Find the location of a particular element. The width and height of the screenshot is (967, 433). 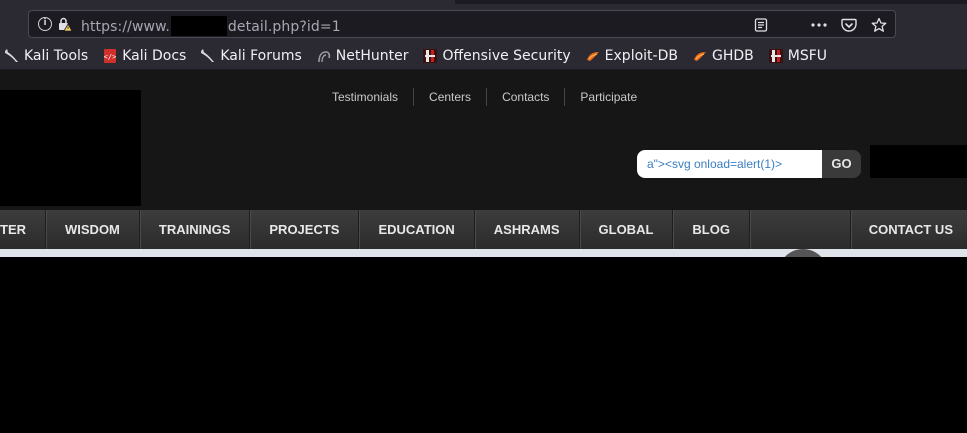

bookmark-offensive-security: Offensive Security is located at coordinates (499, 56).